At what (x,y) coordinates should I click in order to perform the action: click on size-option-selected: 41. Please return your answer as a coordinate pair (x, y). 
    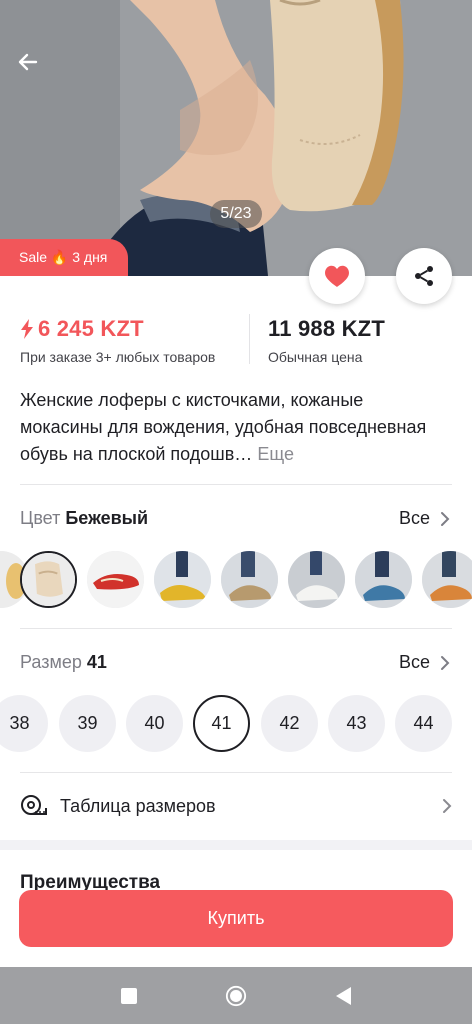
    Looking at the image, I should click on (221, 723).